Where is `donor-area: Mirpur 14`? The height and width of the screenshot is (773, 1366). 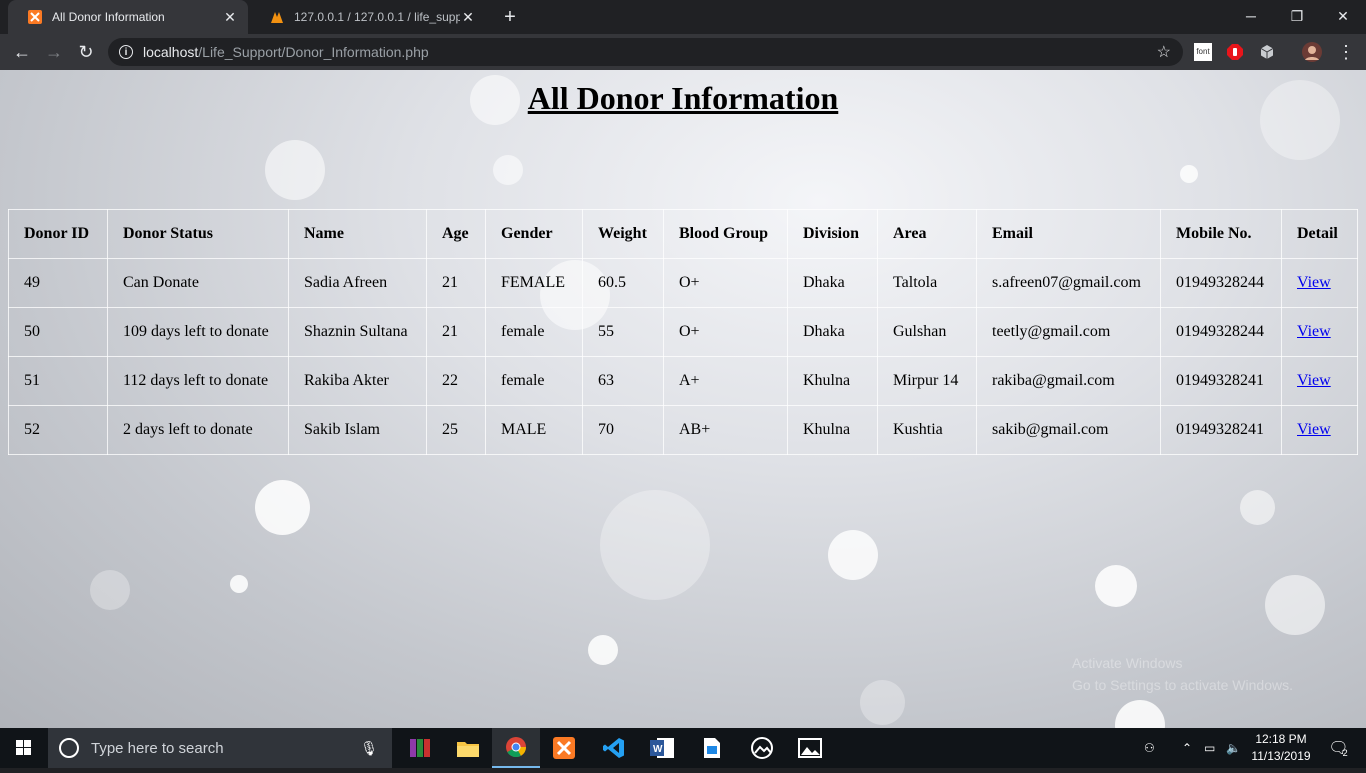 donor-area: Mirpur 14 is located at coordinates (927, 381).